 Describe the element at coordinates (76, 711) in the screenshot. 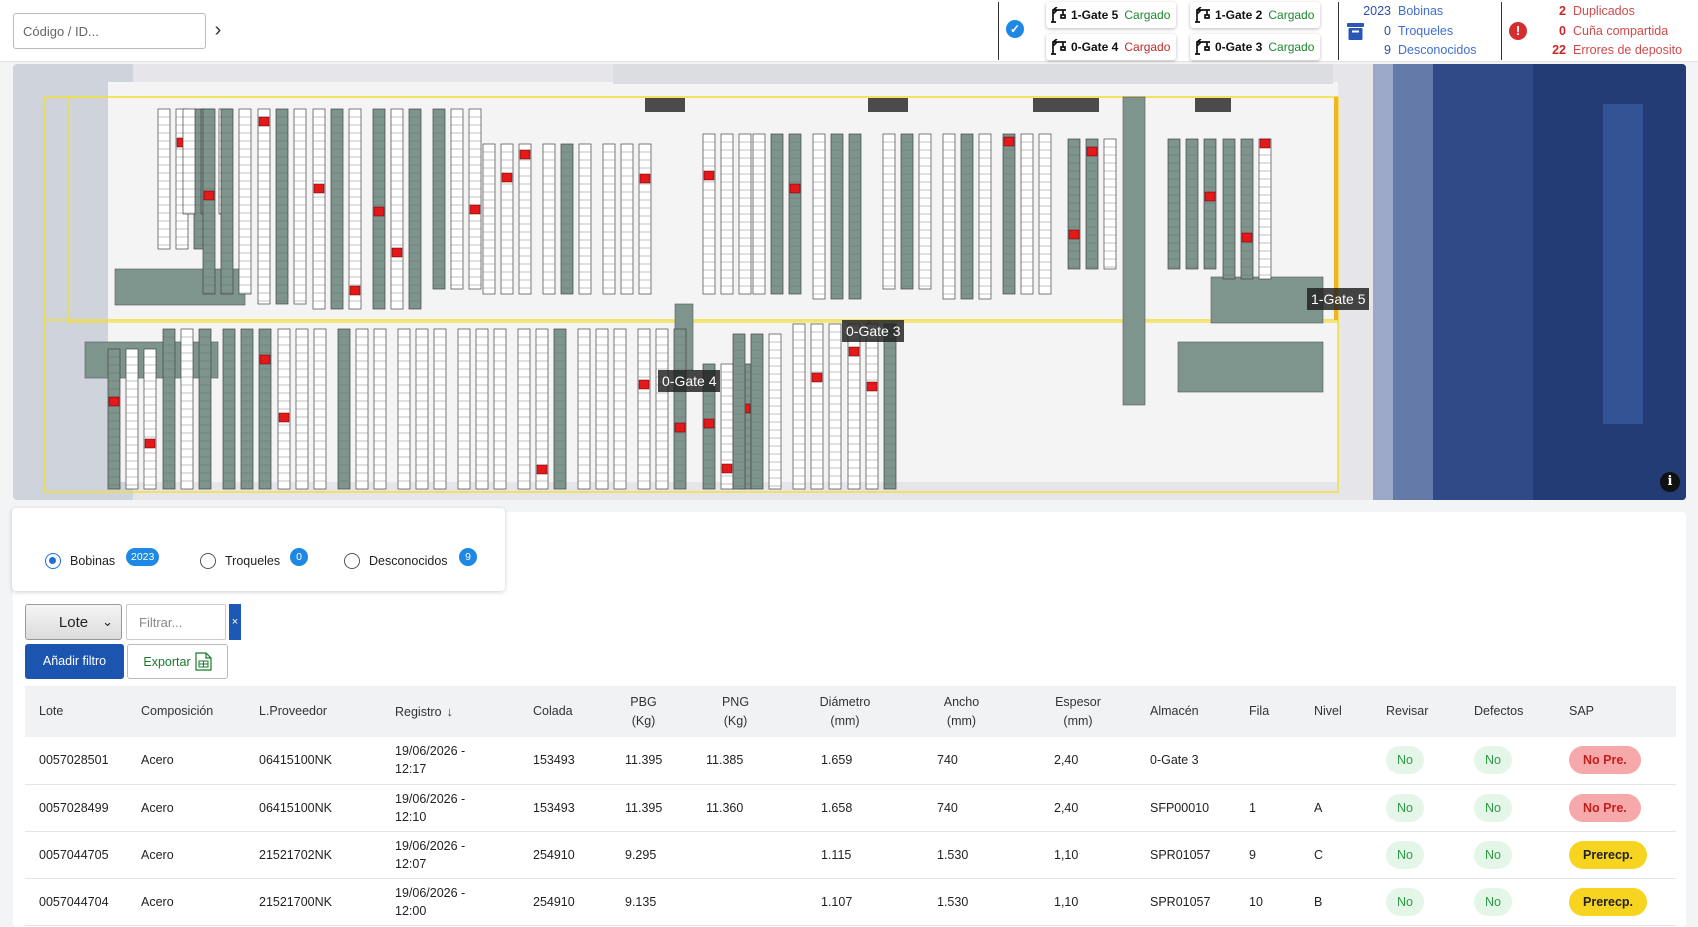

I see `col-header-lote: Lote` at that location.